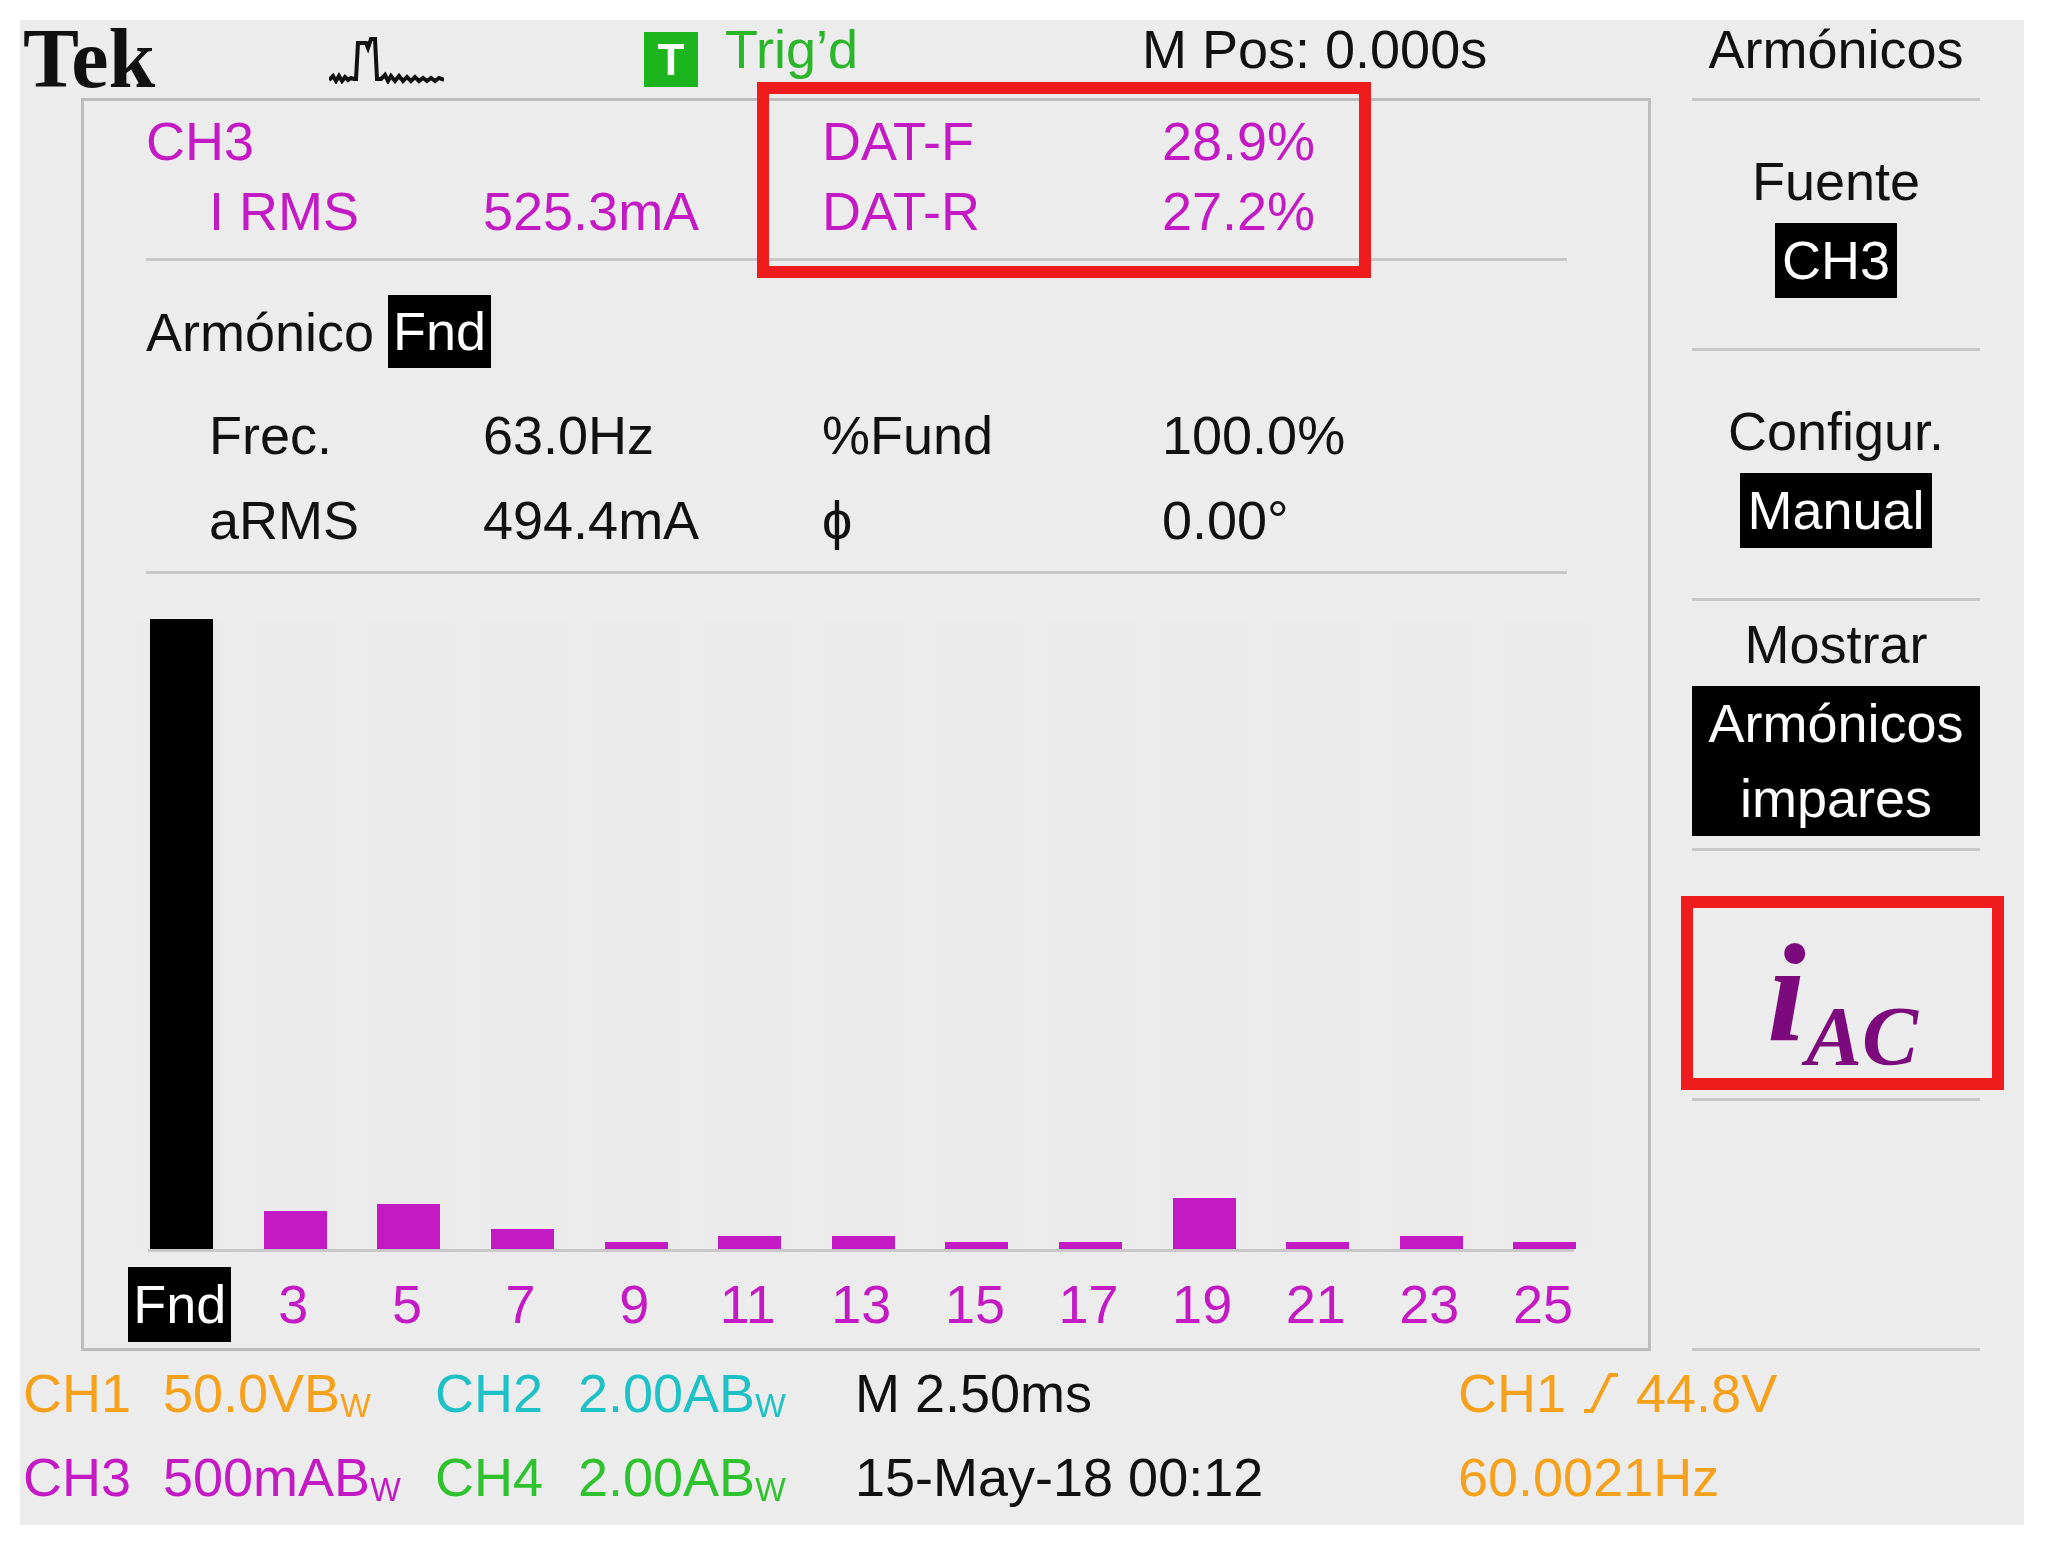  I want to click on reading-value: 63.0Hz, so click(569, 434).